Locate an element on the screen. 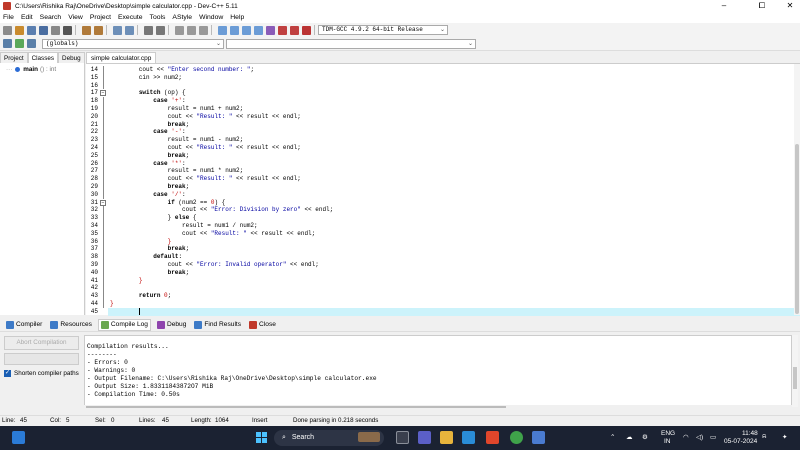  menu-window: Window is located at coordinates (211, 17).